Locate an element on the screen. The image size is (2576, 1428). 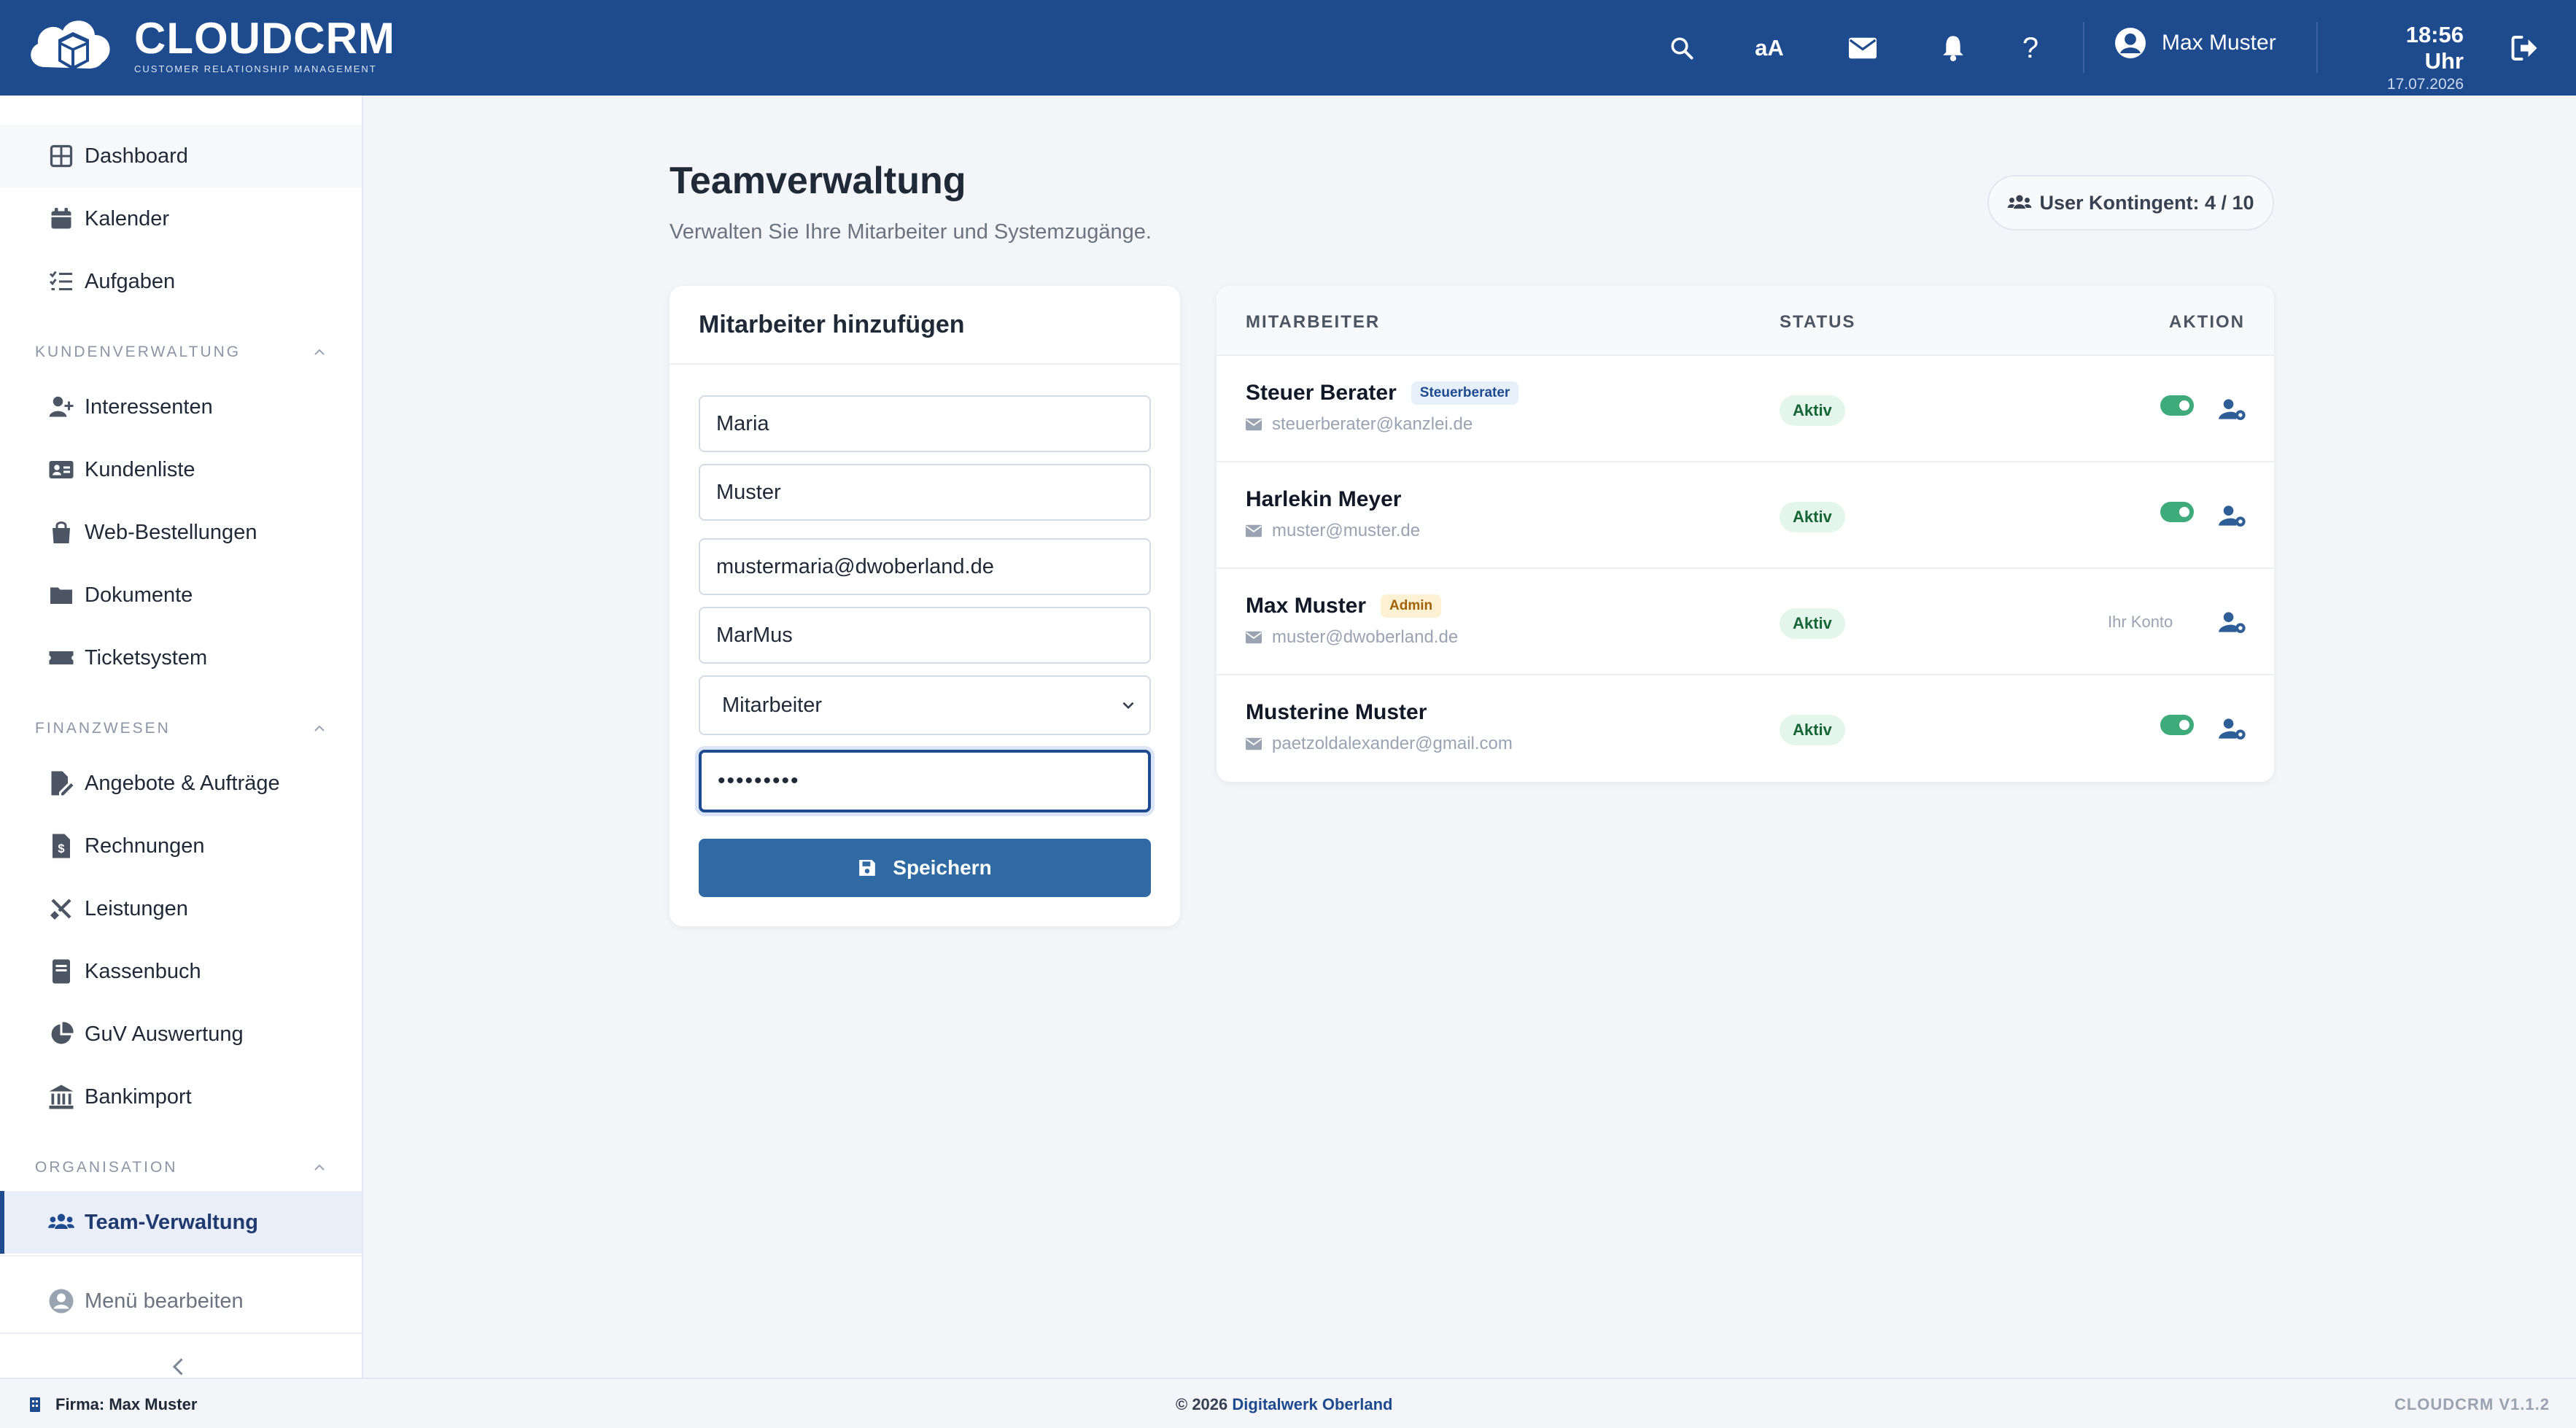
invoice-icon: $ is located at coordinates (61, 846).